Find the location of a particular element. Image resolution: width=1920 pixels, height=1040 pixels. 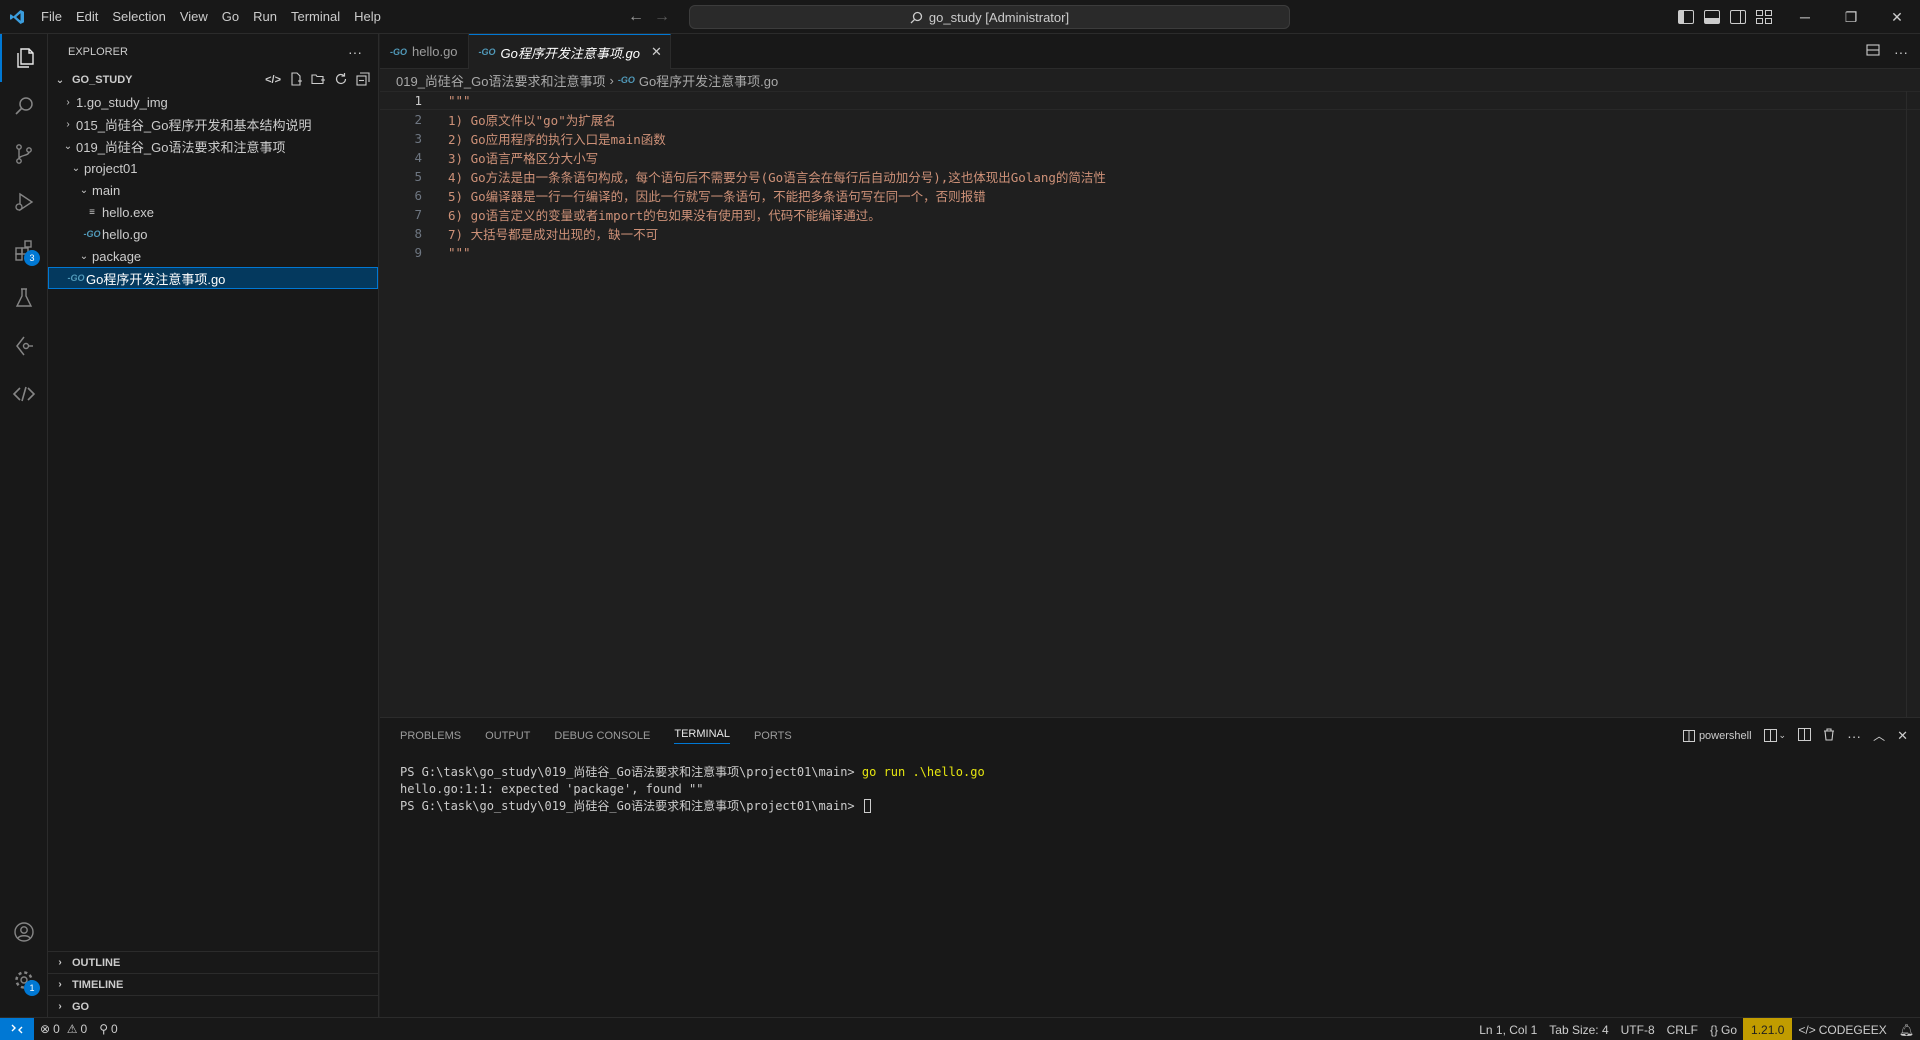

toggle-primary-sidebar-icon is located at coordinates (1686, 17).